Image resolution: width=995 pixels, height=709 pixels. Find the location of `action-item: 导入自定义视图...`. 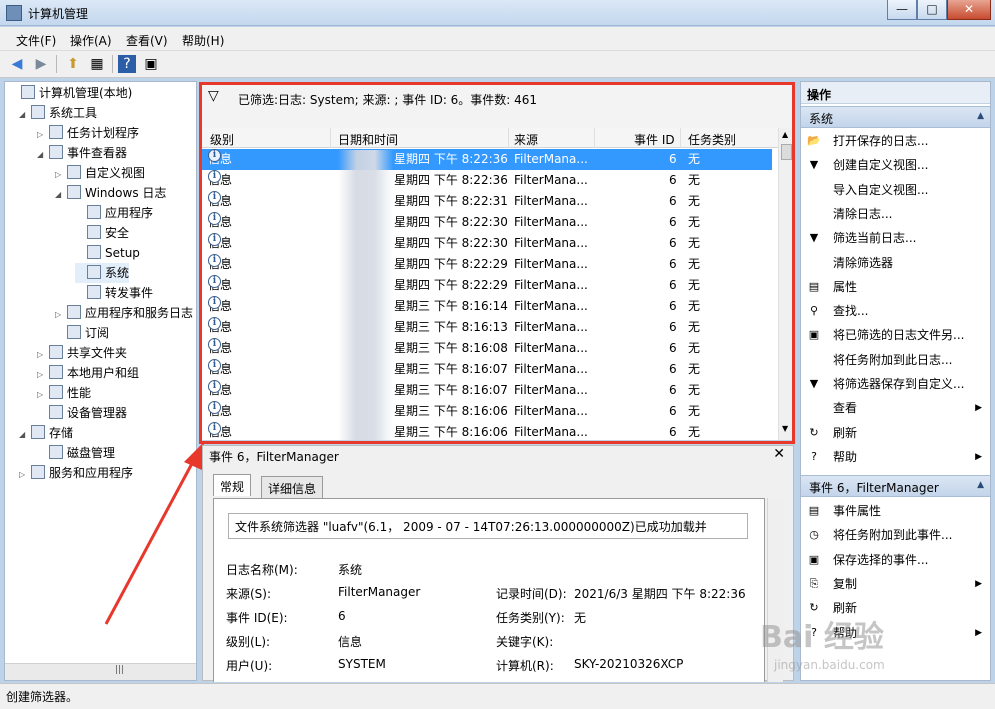

action-item: 导入自定义视图... is located at coordinates (895, 190).